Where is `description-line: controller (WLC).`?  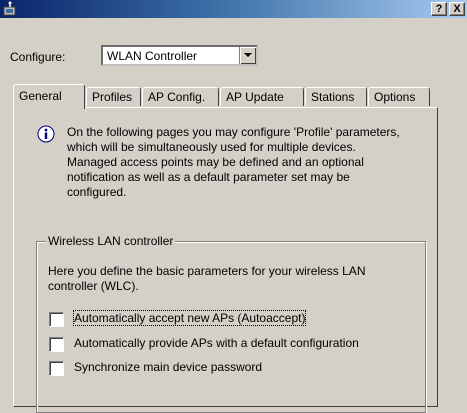
description-line: controller (WLC). is located at coordinates (93, 286).